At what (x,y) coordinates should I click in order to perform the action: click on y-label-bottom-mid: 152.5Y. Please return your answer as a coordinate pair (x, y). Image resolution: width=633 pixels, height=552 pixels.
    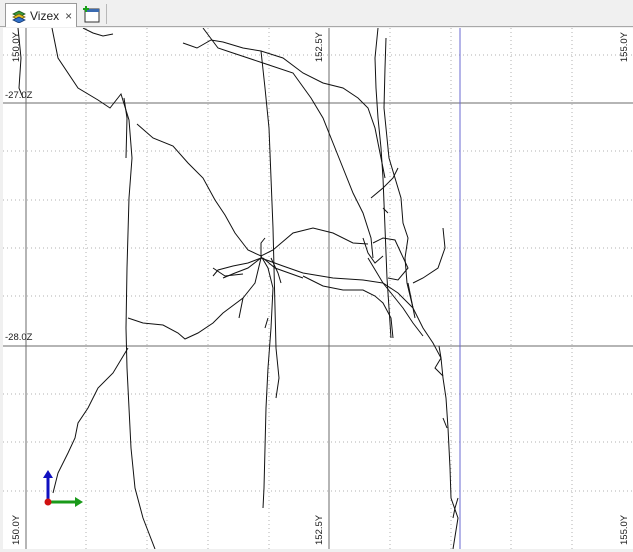
    Looking at the image, I should click on (319, 529).